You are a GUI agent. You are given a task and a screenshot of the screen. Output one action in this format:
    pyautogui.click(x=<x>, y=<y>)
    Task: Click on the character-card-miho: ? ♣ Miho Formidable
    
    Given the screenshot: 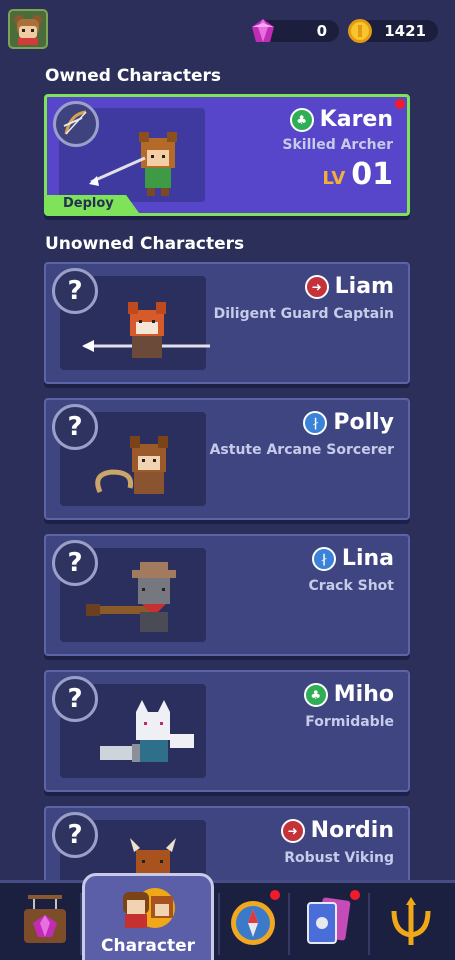 What is the action you would take?
    pyautogui.click(x=227, y=731)
    